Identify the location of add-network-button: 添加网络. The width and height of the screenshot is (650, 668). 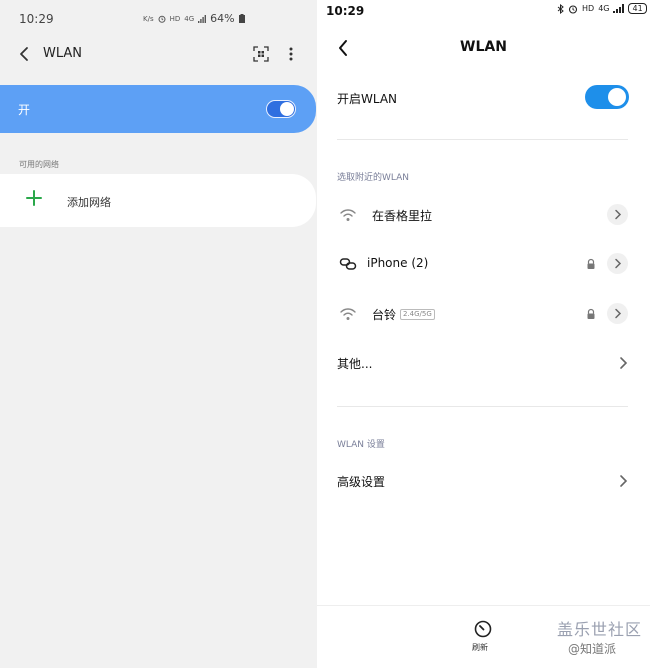
(158, 200).